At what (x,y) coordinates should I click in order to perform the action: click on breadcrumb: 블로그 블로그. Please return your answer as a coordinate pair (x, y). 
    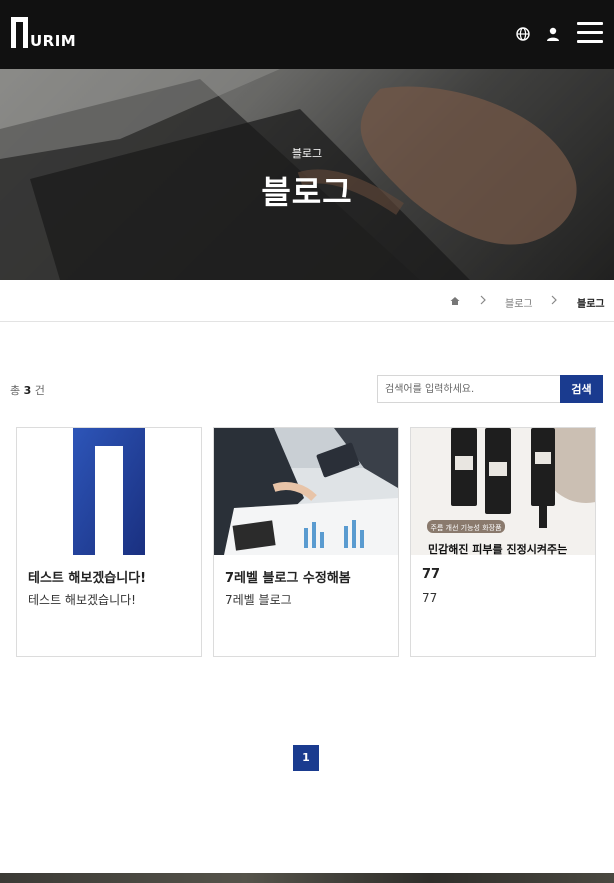
    Looking at the image, I should click on (307, 301).